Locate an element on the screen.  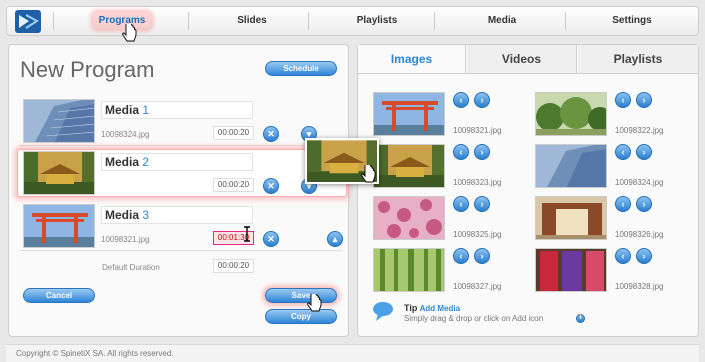
tab-videos: Videos is located at coordinates (522, 59).